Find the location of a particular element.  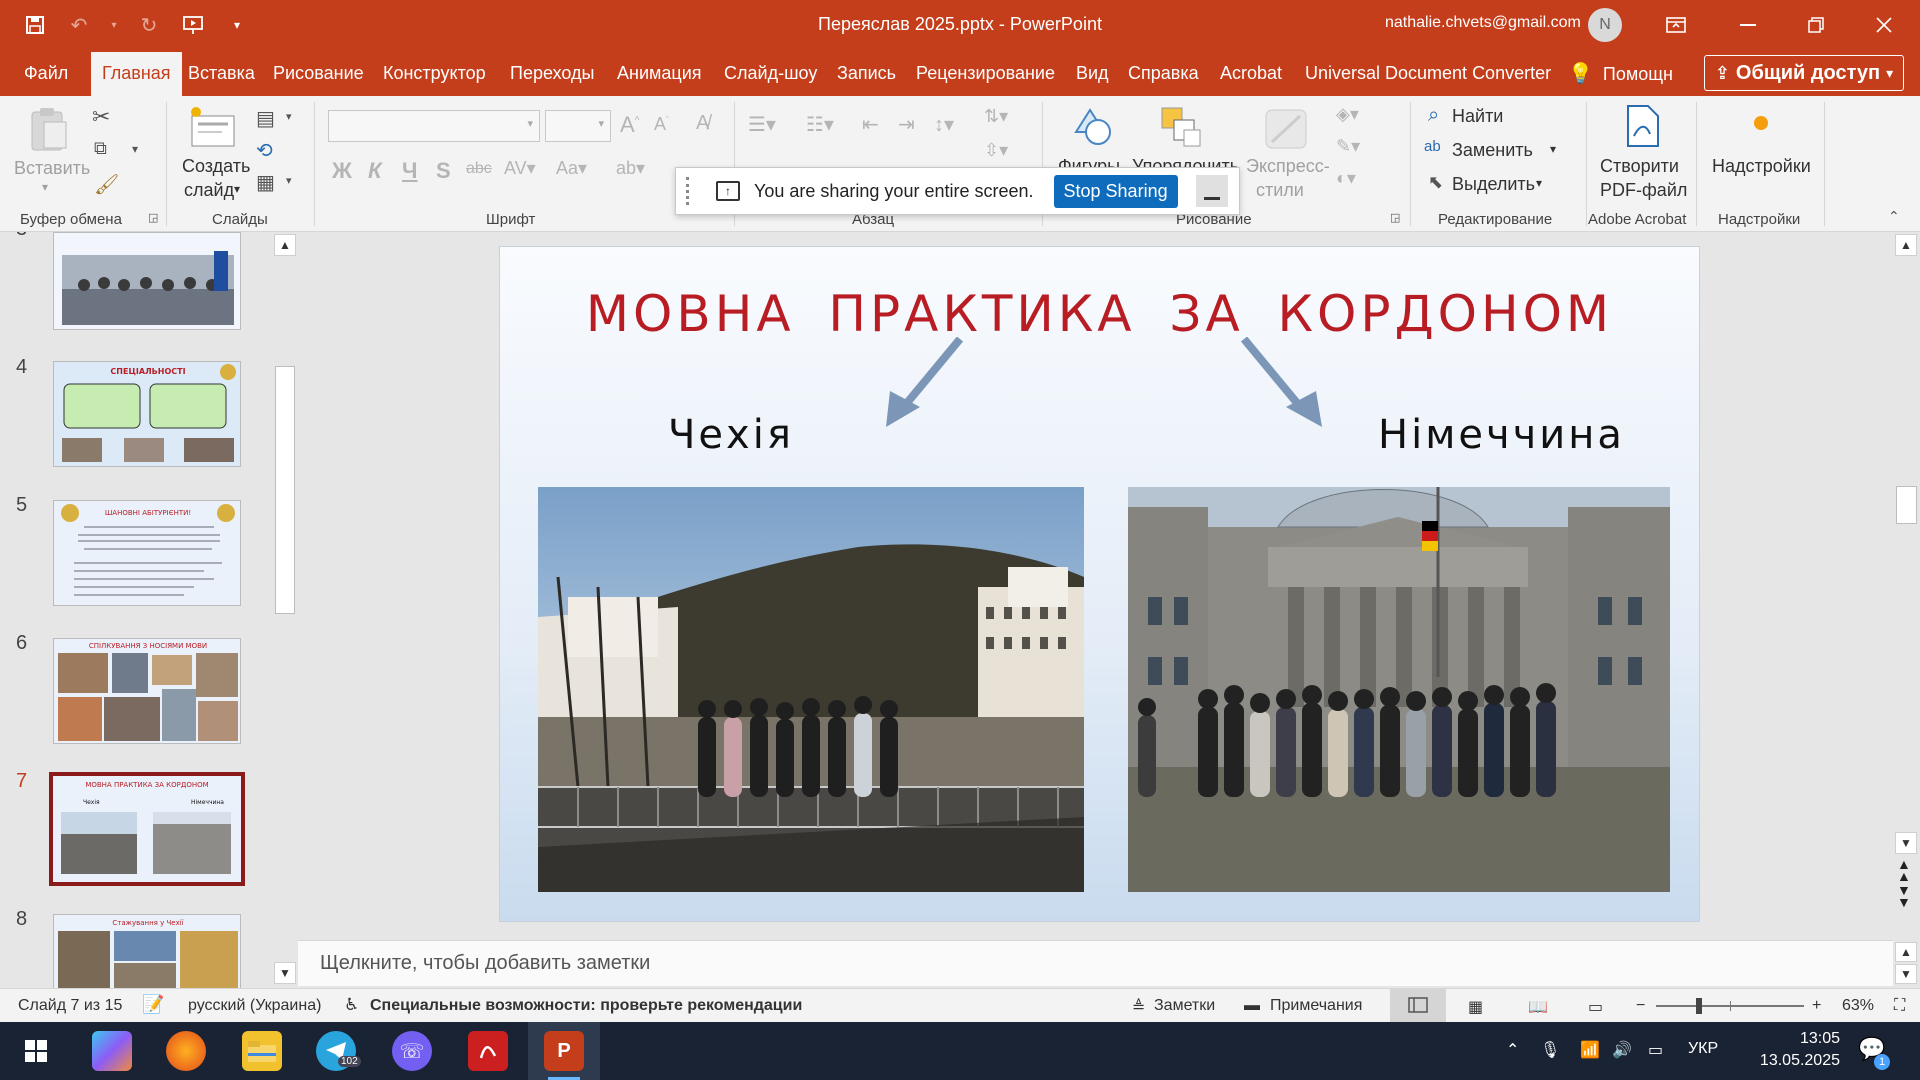

quick-styles-label-2: стили is located at coordinates (1280, 190).